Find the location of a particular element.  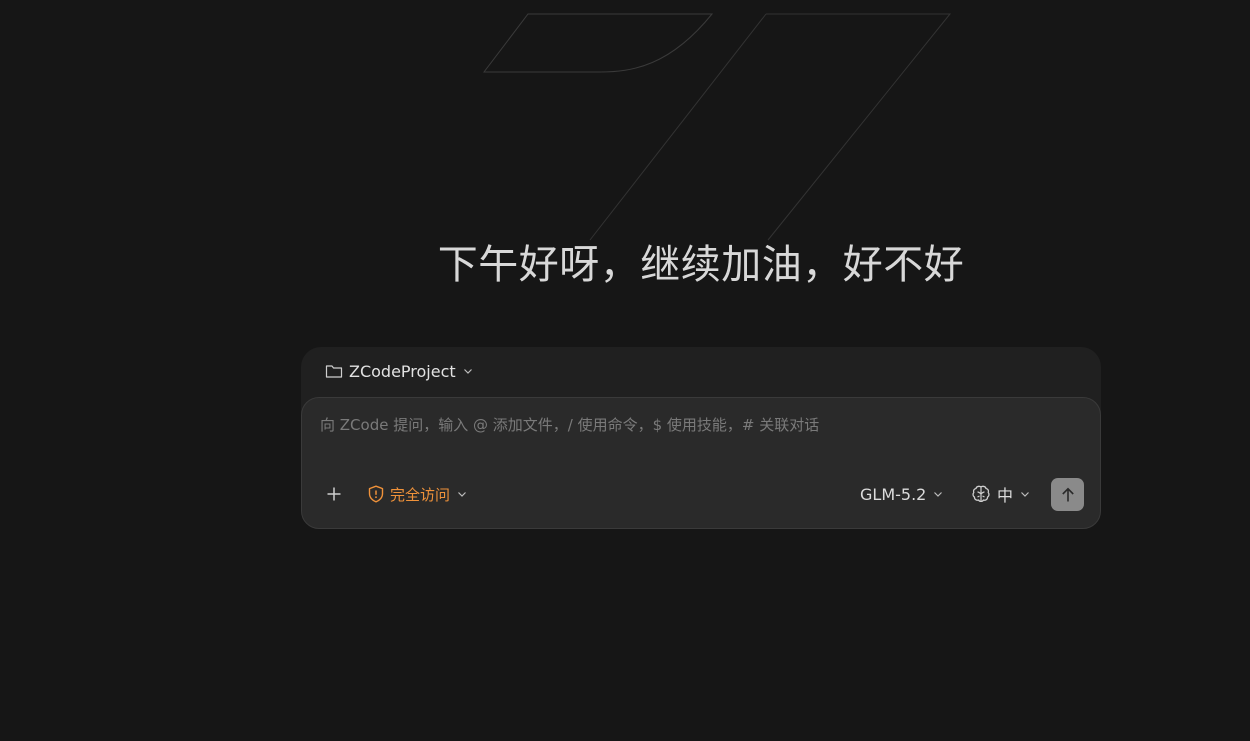

thinking-level-label: 中 is located at coordinates (1005, 495).